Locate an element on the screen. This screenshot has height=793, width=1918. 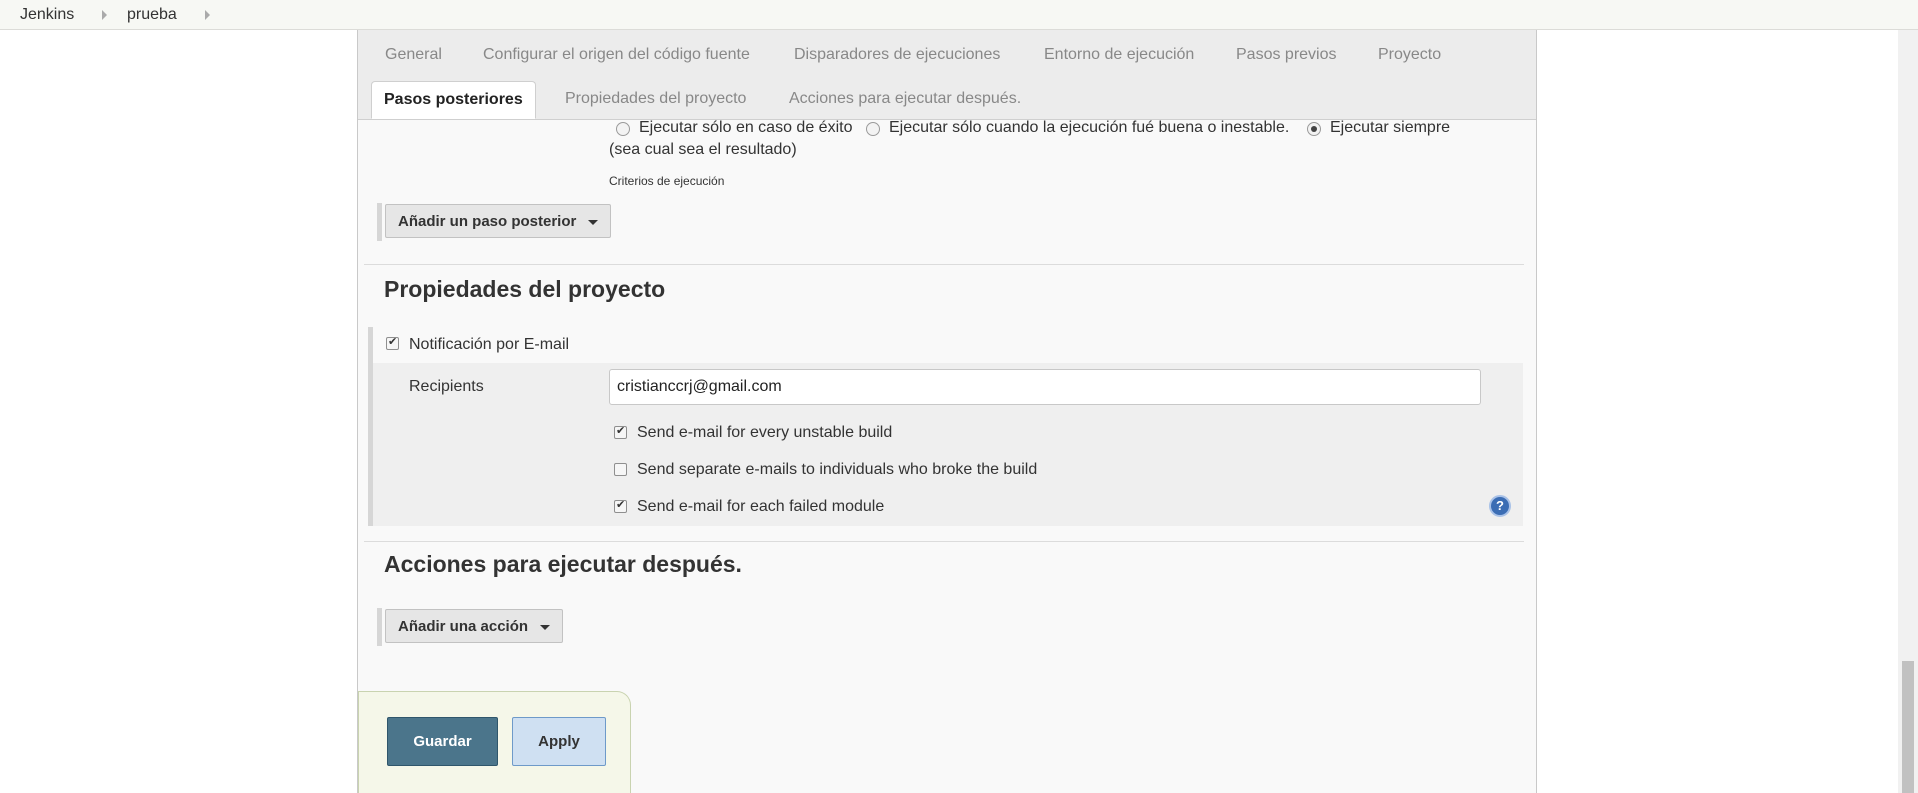
recipients-label: Recipients is located at coordinates (446, 386).